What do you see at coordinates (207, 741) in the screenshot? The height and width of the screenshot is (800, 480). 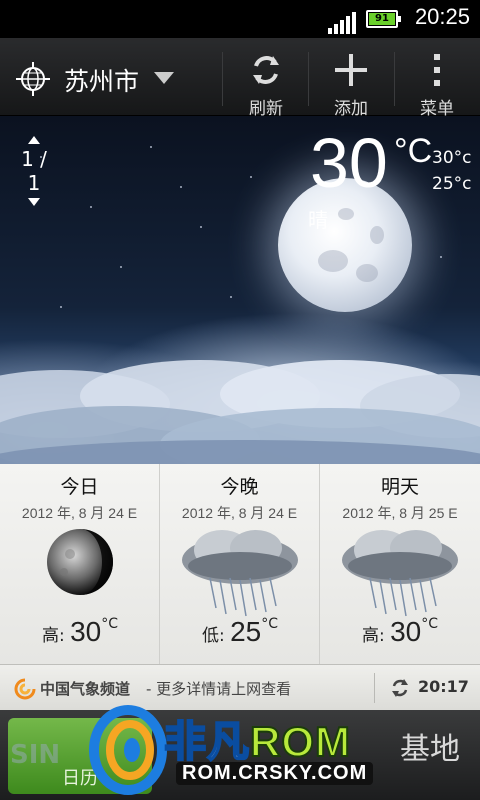 I see `watermark-name-part1: 非凡` at bounding box center [207, 741].